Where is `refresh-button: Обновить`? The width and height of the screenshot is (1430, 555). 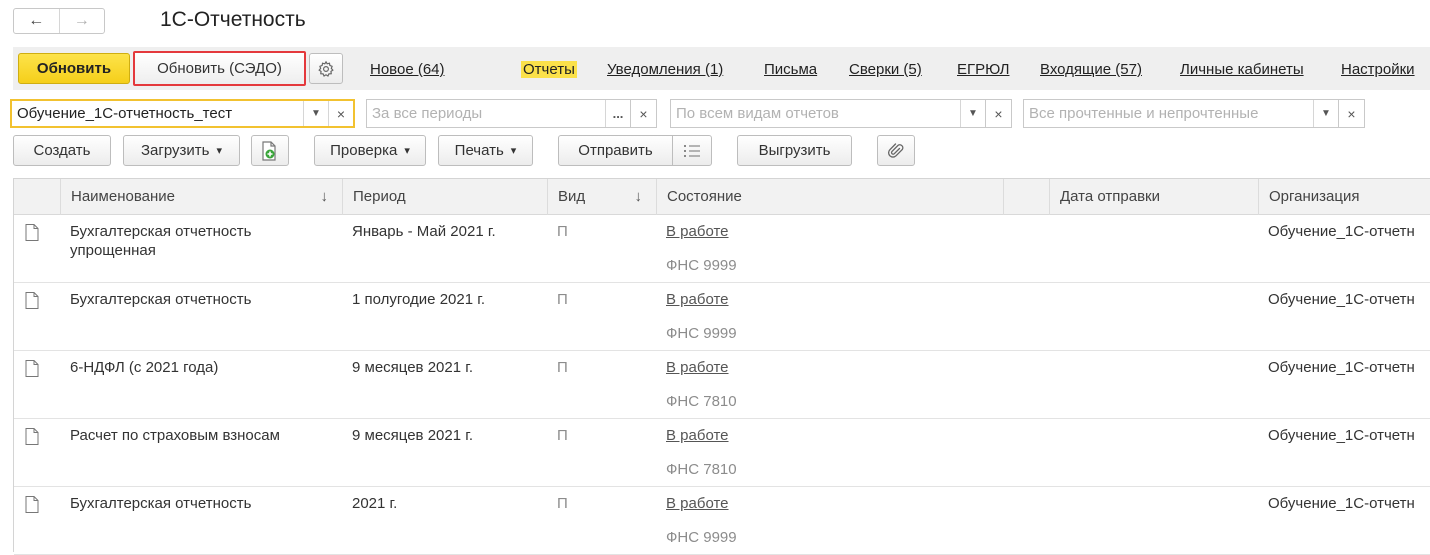
refresh-button: Обновить is located at coordinates (74, 68).